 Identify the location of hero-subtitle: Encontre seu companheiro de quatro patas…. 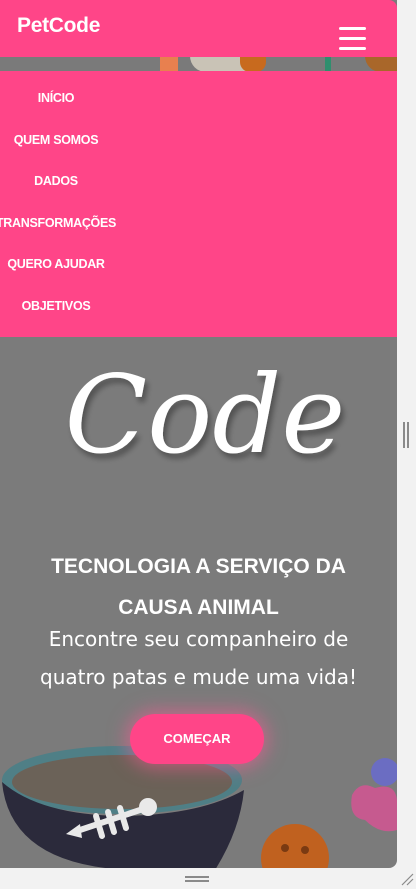
(198, 658).